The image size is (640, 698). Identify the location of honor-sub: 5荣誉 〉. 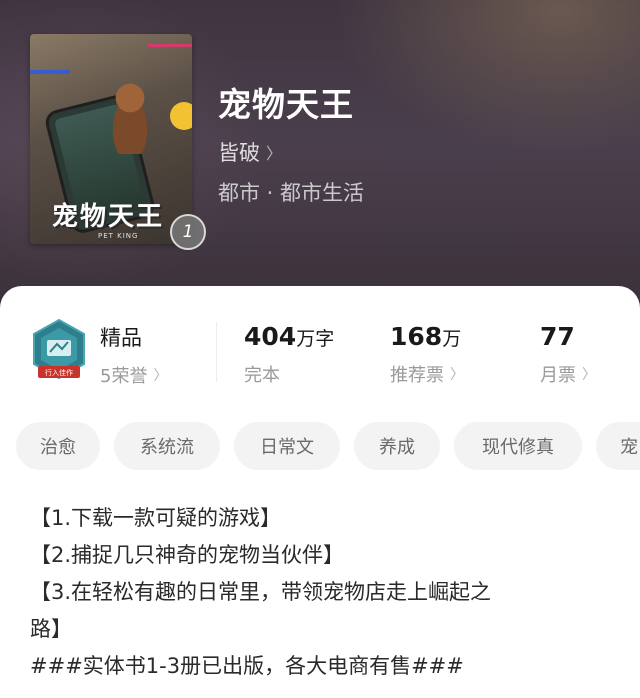
(133, 375).